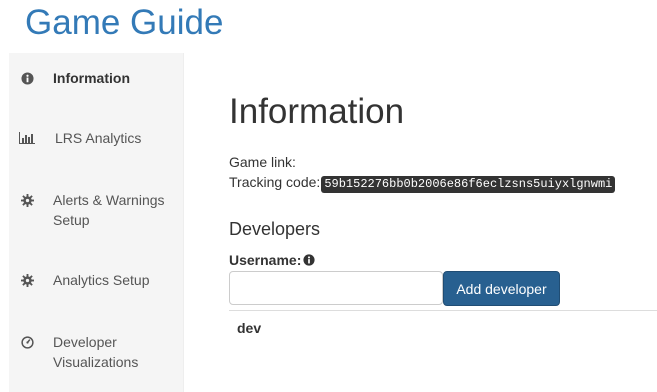  What do you see at coordinates (443, 310) in the screenshot?
I see `divider` at bounding box center [443, 310].